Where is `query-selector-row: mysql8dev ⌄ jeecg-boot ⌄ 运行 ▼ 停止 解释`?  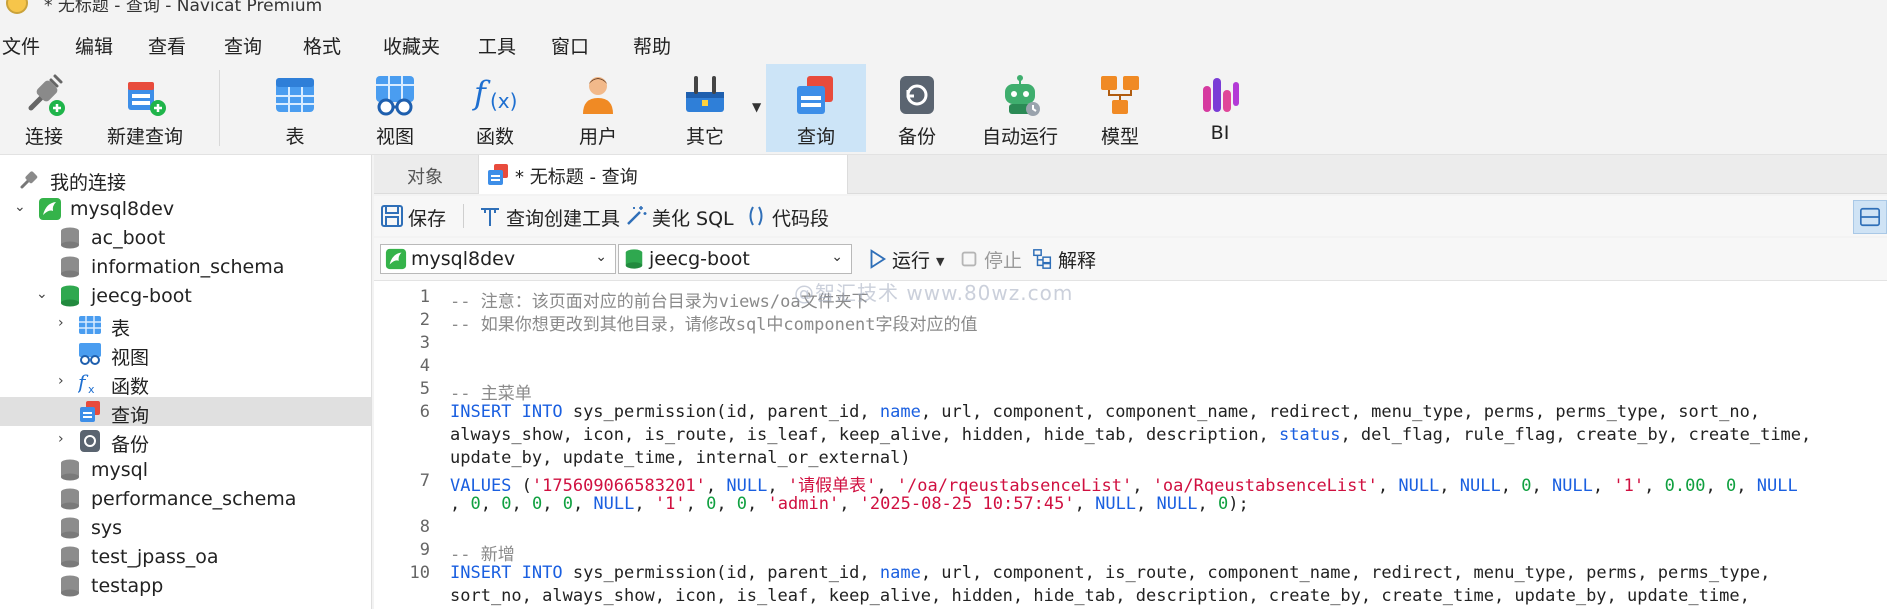 query-selector-row: mysql8dev ⌄ jeecg-boot ⌄ 运行 ▼ 停止 解释 is located at coordinates (1130, 259).